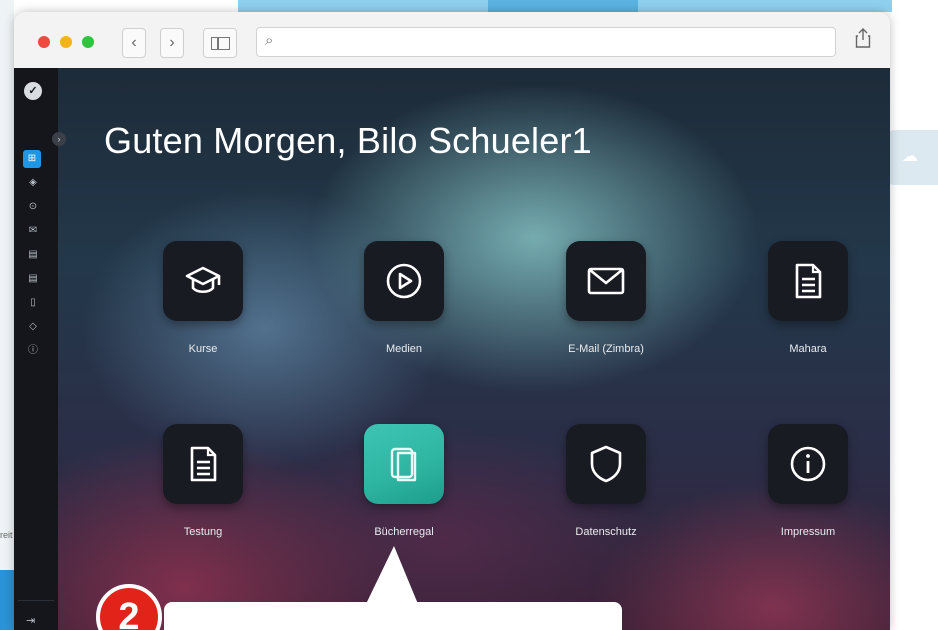 Image resolution: width=938 pixels, height=630 pixels. I want to click on envelope-icon, so click(606, 281).